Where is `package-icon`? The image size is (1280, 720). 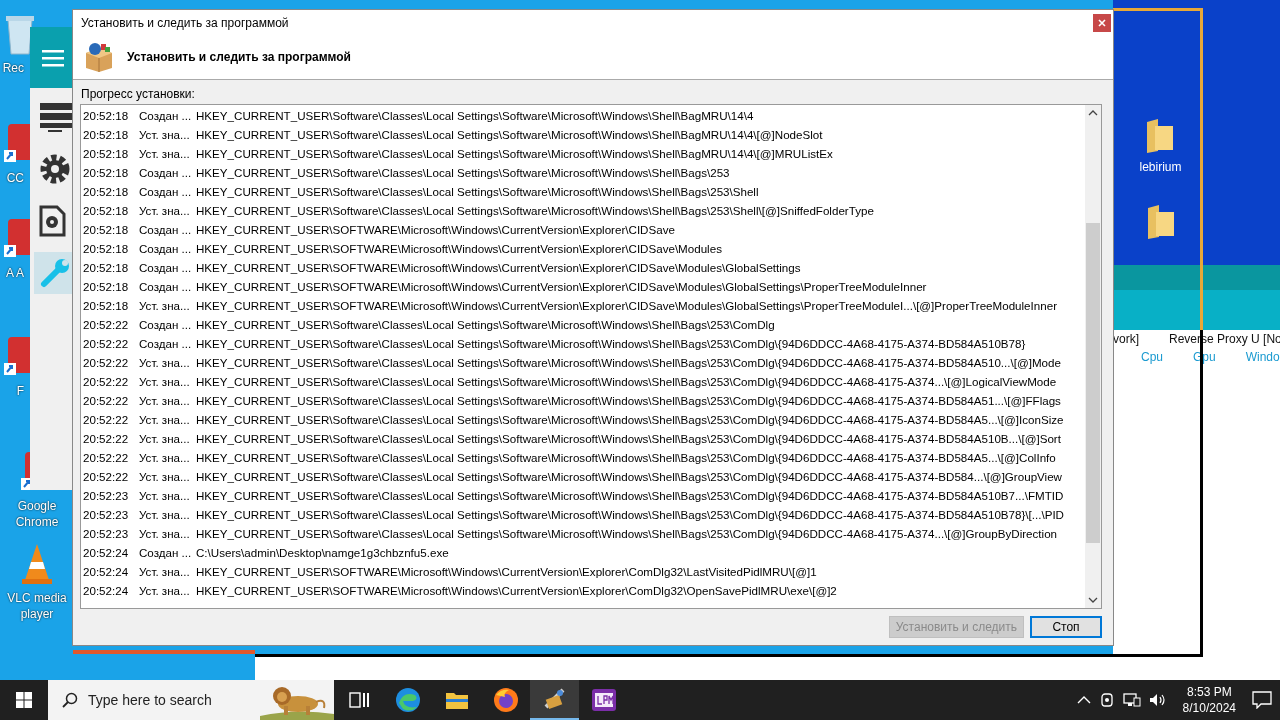 package-icon is located at coordinates (99, 57).